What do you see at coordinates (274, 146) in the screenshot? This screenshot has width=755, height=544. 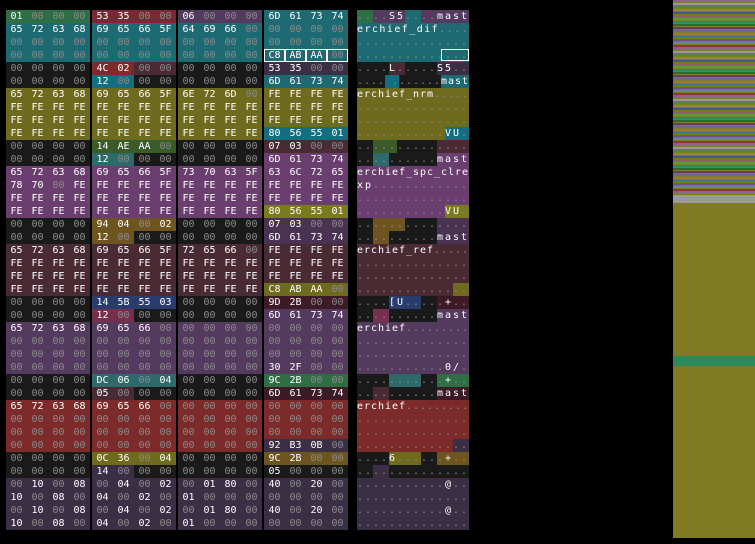 I see `hex-byte: 07` at bounding box center [274, 146].